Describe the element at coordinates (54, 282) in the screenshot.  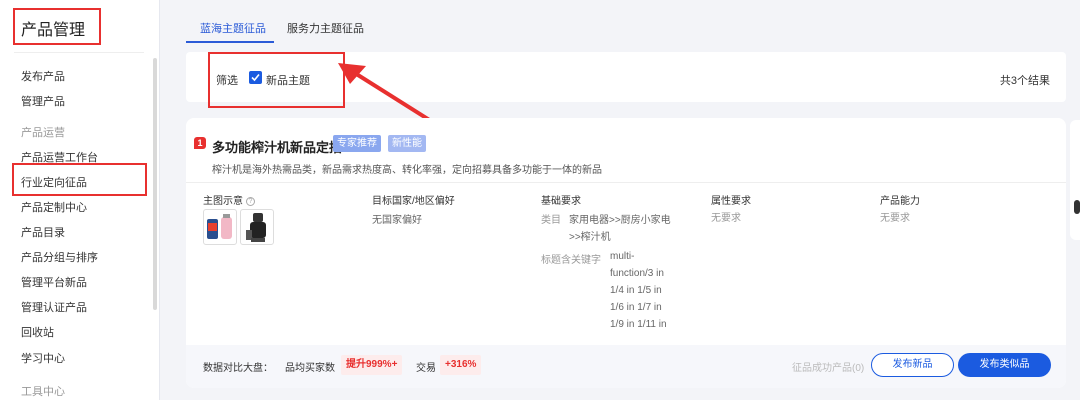
I see `sidebar-item-platform-new: 管理平台新品` at that location.